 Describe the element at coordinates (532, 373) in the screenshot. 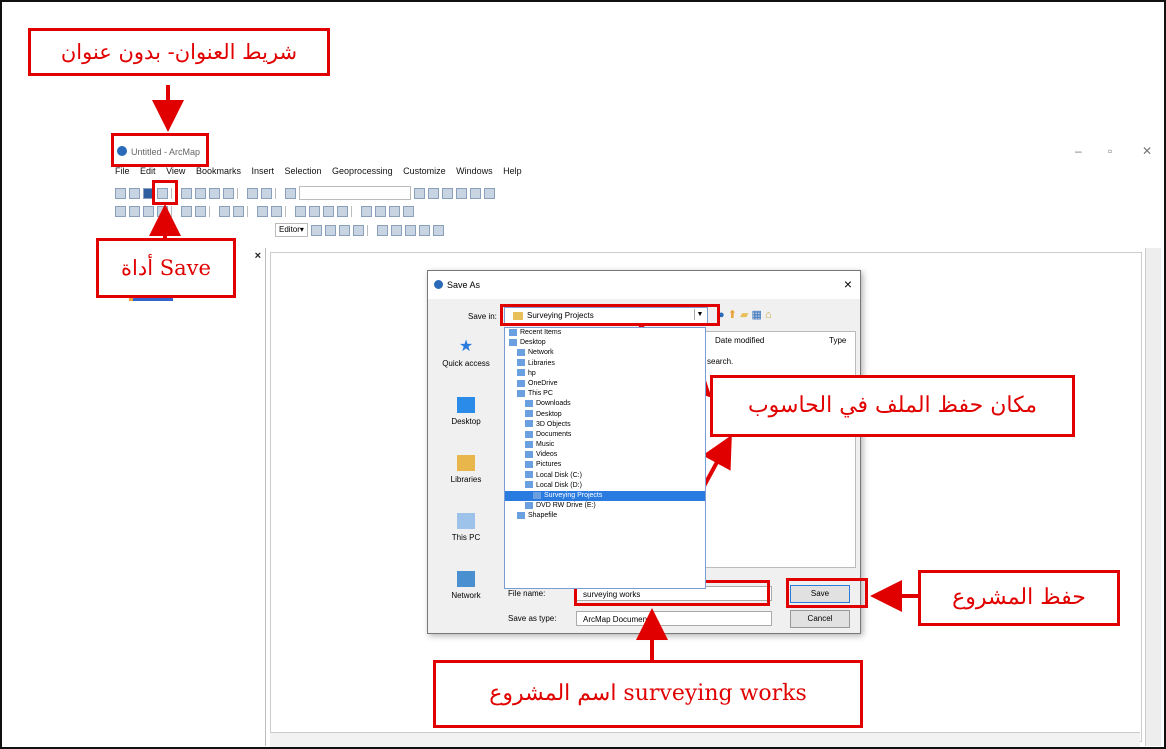

I see `dropdown-item-label: hp` at that location.